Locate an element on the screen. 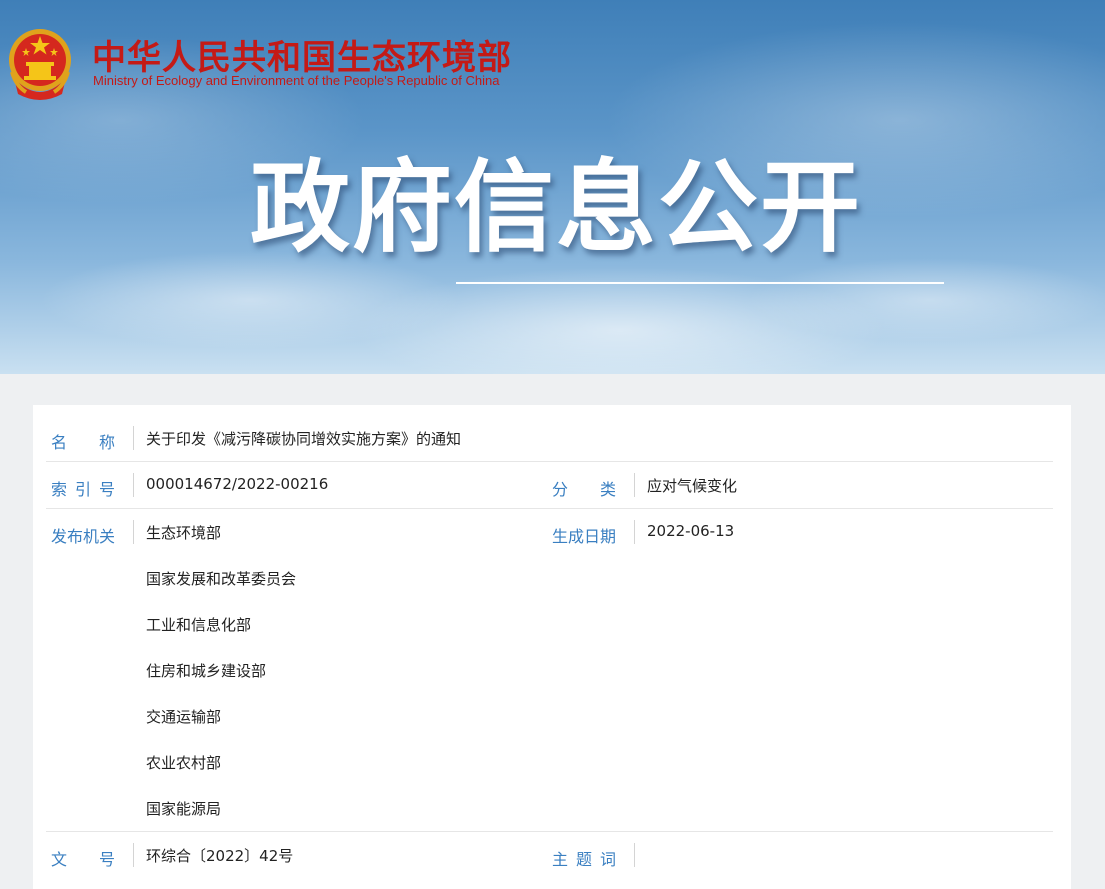 The height and width of the screenshot is (889, 1105). date-value: 2022-06-13 is located at coordinates (691, 531).